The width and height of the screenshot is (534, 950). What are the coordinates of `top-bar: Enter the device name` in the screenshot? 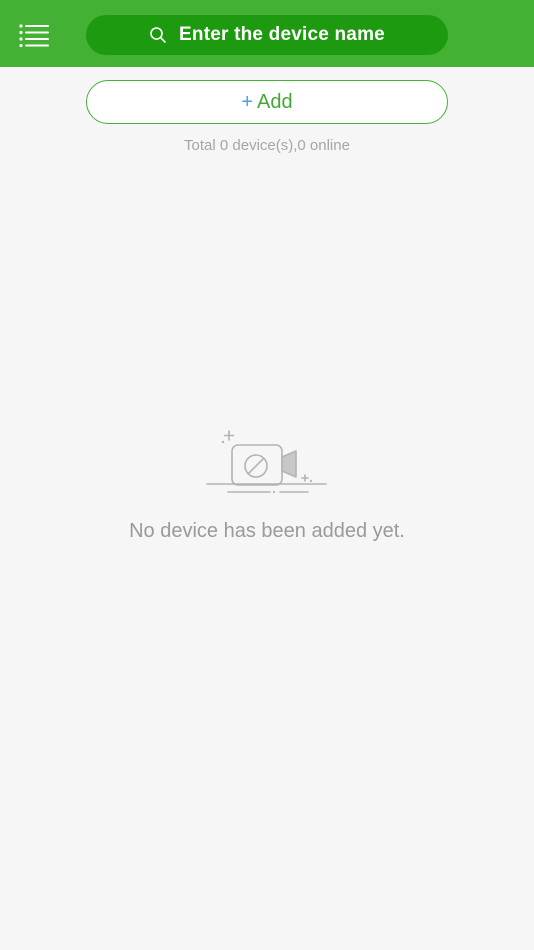 It's located at (267, 33).